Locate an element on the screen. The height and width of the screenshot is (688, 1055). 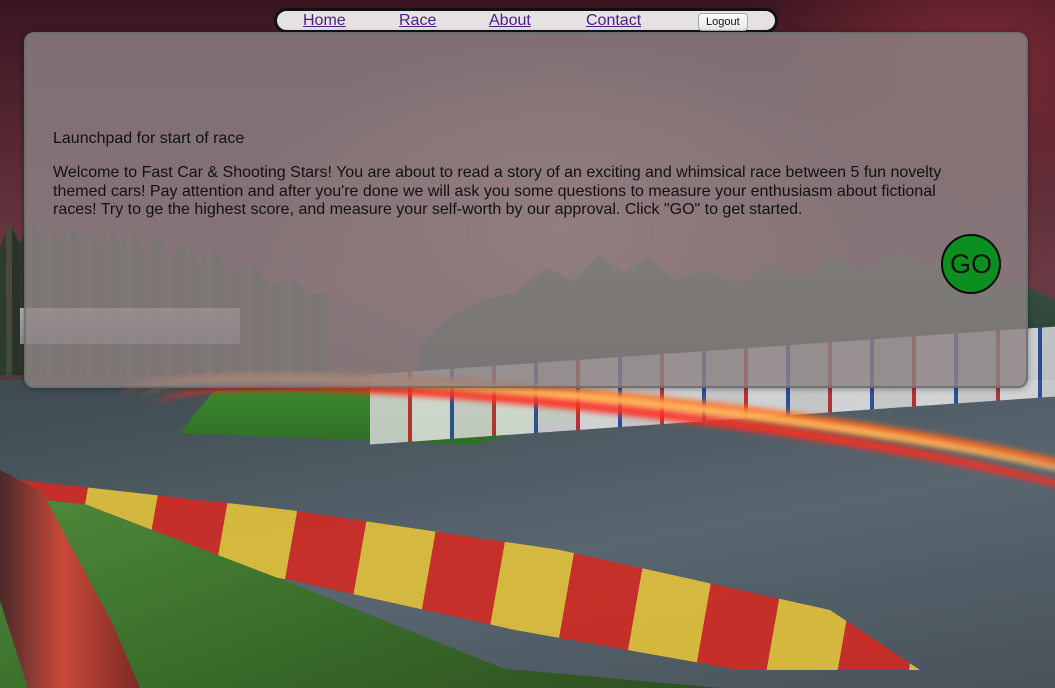
top-navigation: Home Race About Contact Logout is located at coordinates (526, 20).